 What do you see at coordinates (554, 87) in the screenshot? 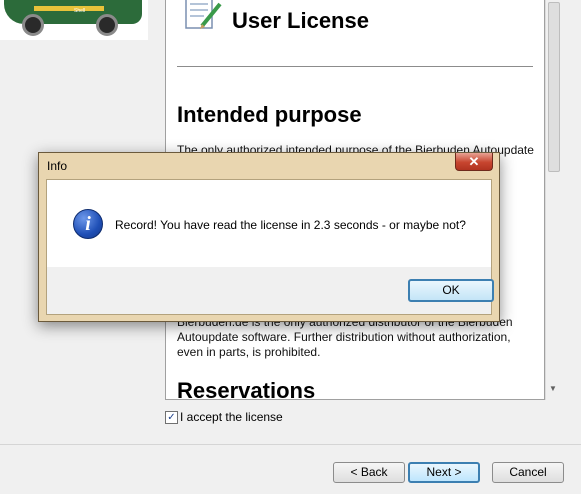
I see `scrollbar-thumb` at bounding box center [554, 87].